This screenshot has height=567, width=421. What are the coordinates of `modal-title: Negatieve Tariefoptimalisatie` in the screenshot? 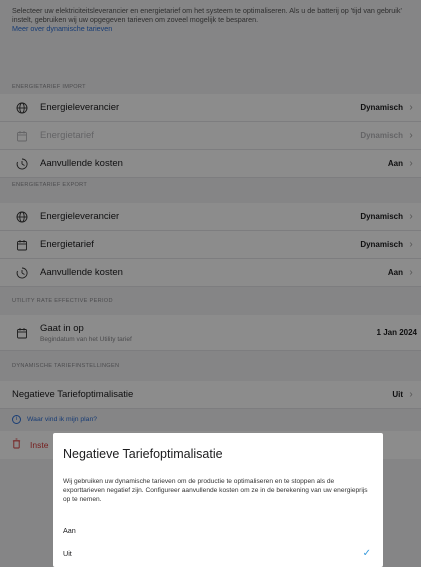 It's located at (143, 454).